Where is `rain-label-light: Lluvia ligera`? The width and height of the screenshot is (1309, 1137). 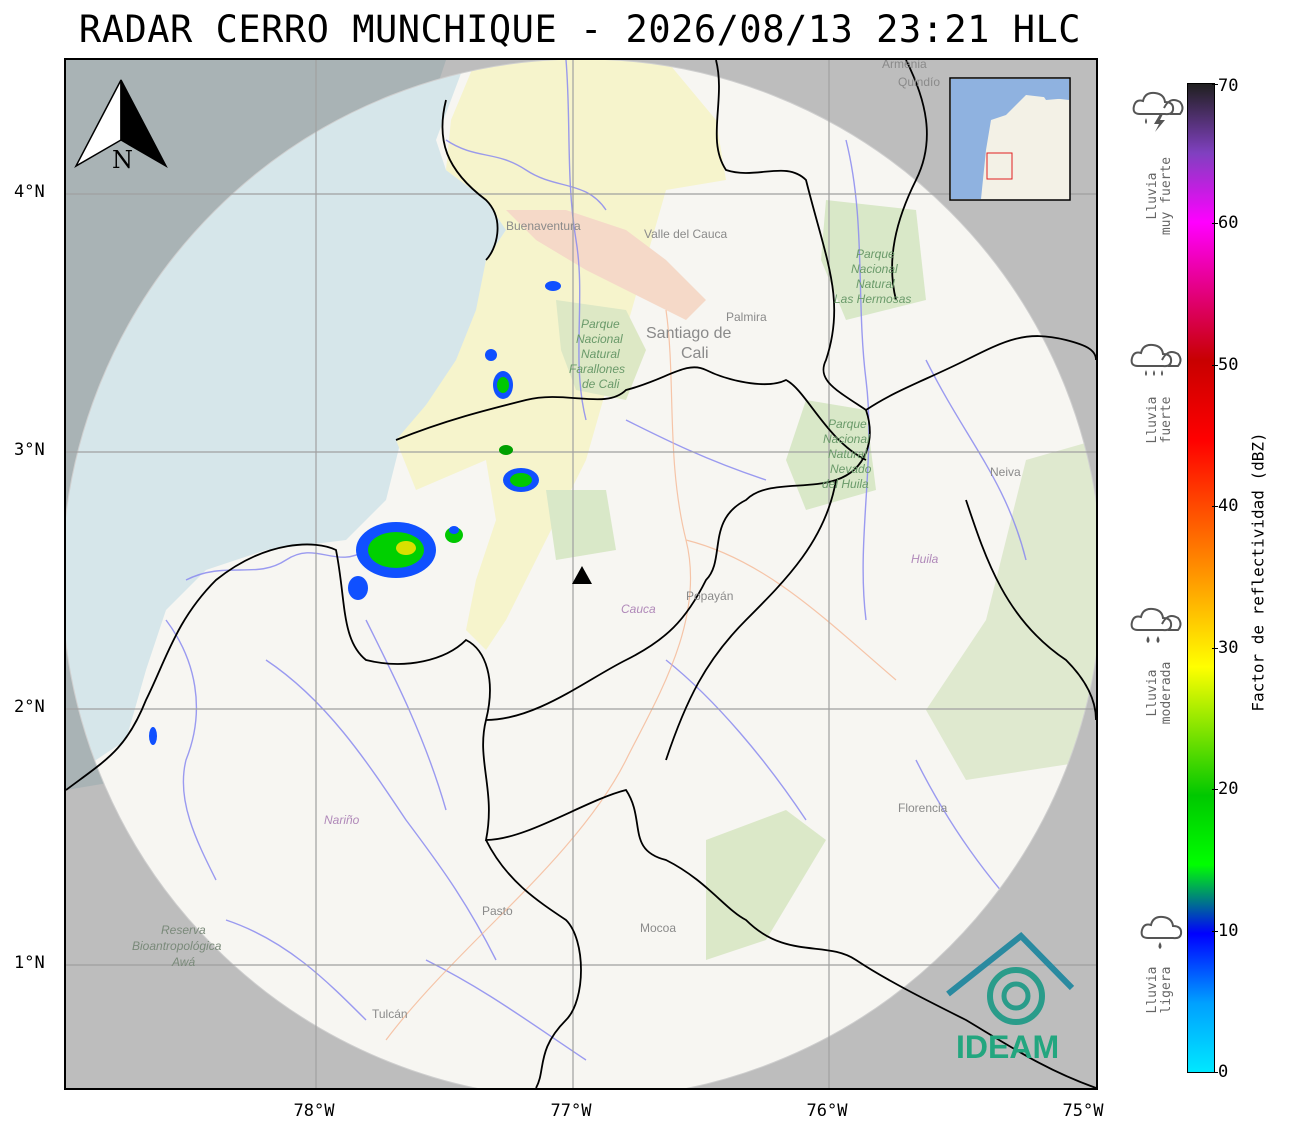 rain-label-light: Lluvia ligera is located at coordinates (1159, 990).